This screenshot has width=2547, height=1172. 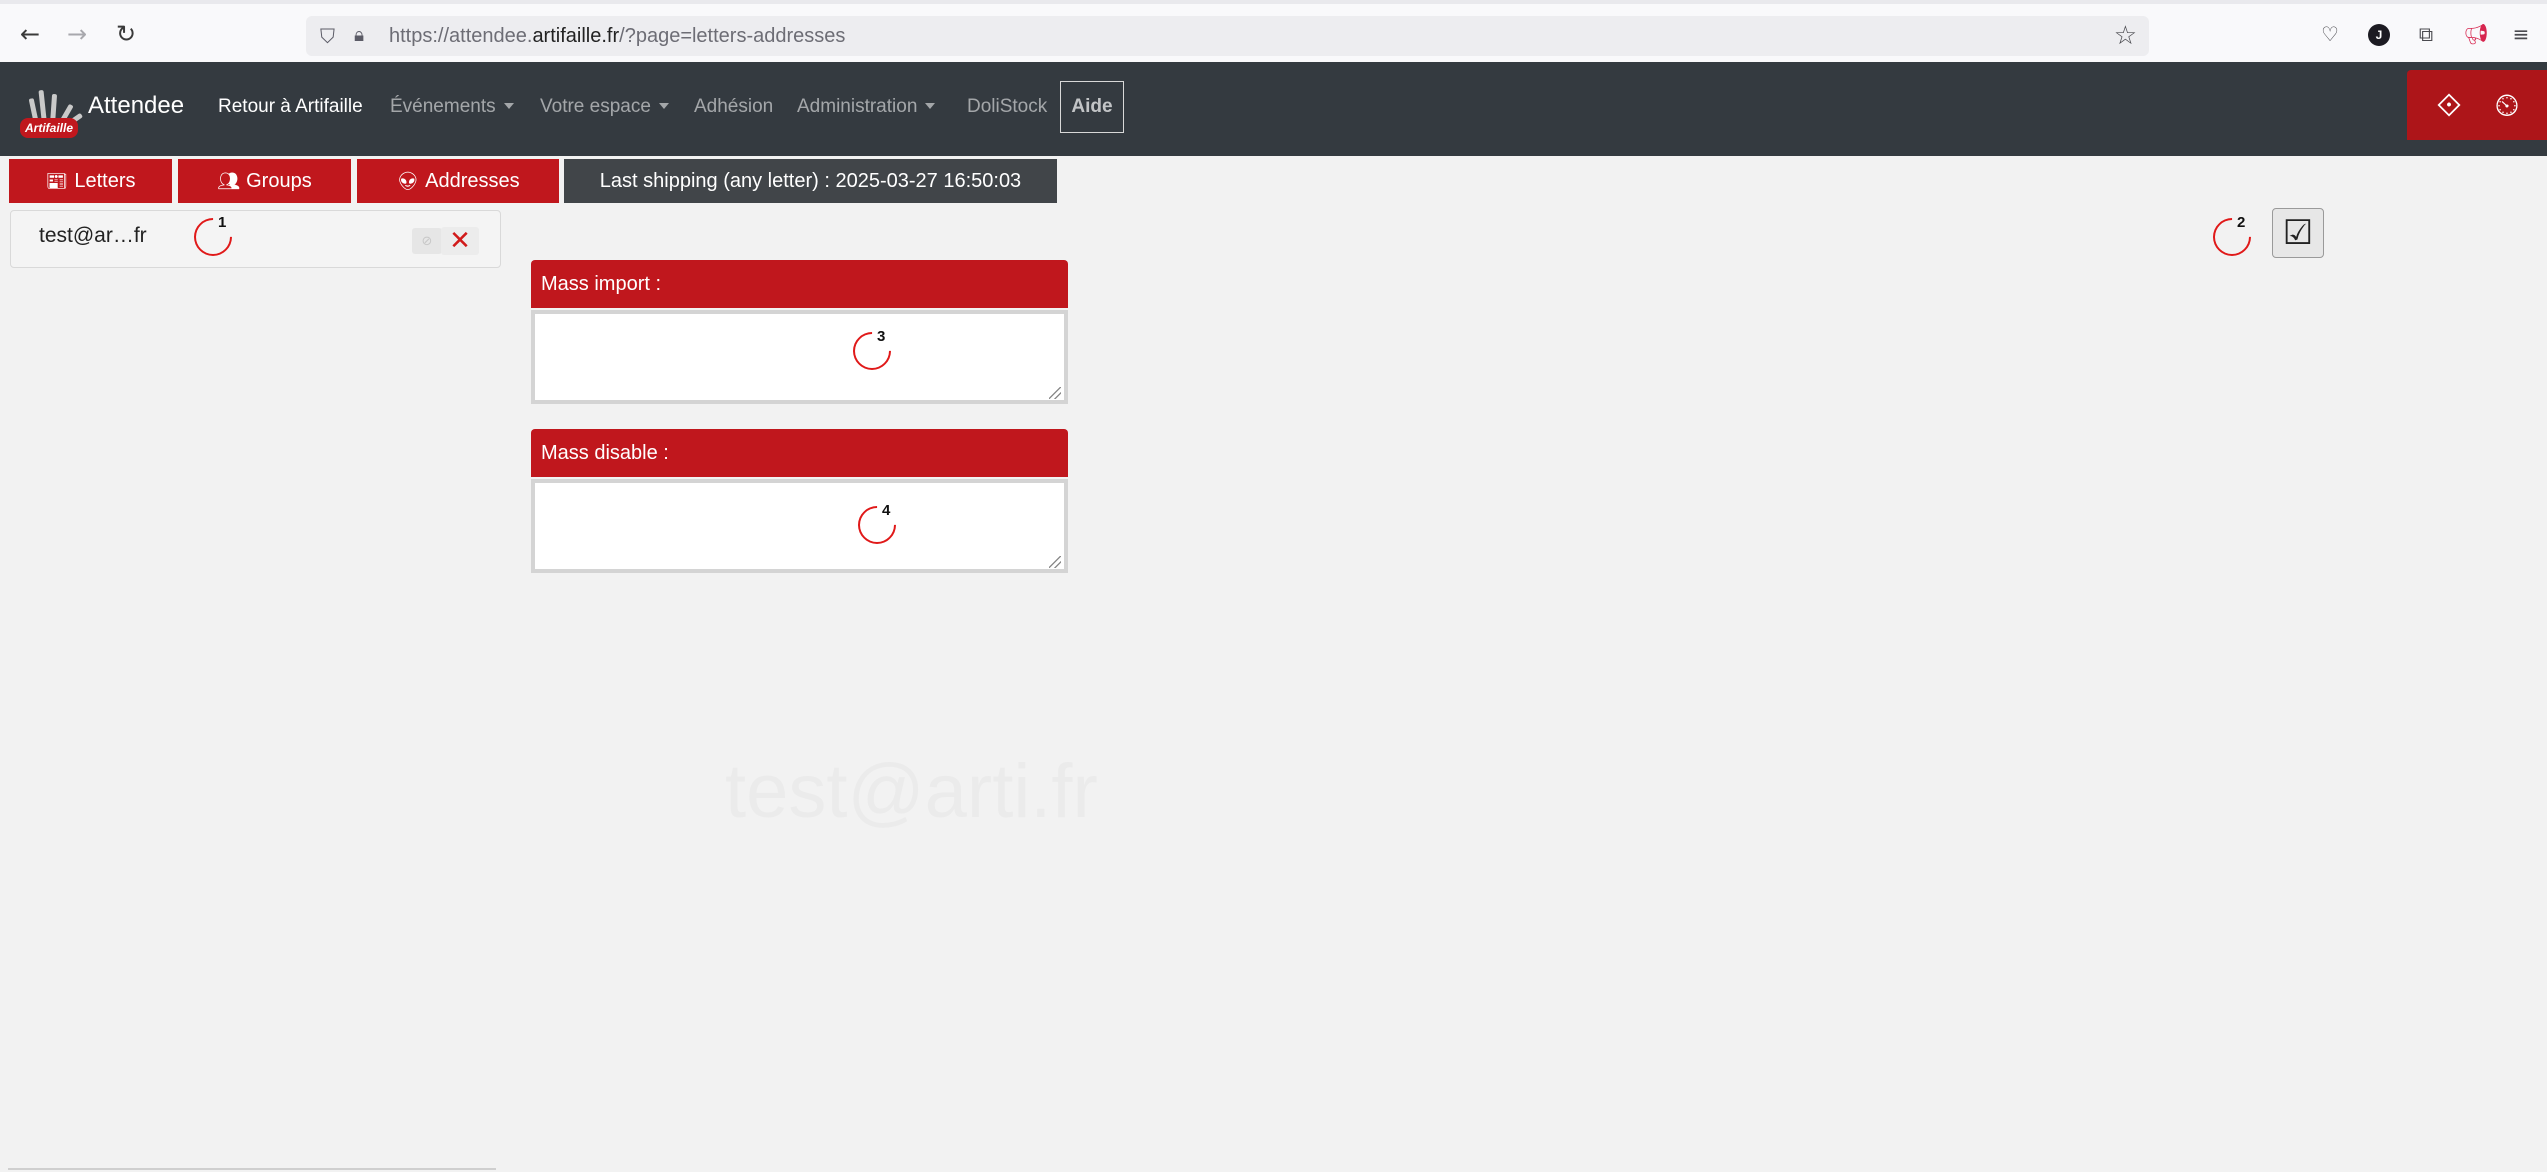 I want to click on spinner-number: 2, so click(x=2241, y=222).